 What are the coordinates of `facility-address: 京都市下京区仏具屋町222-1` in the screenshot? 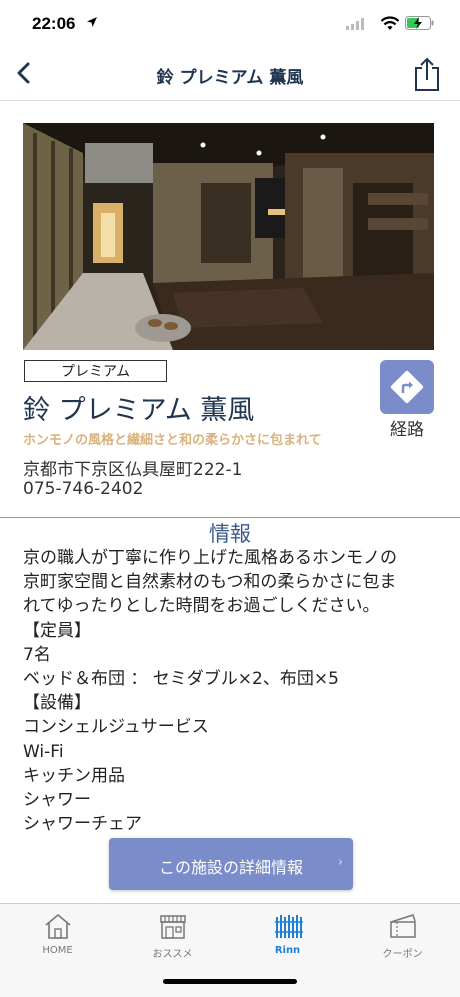 It's located at (133, 470).